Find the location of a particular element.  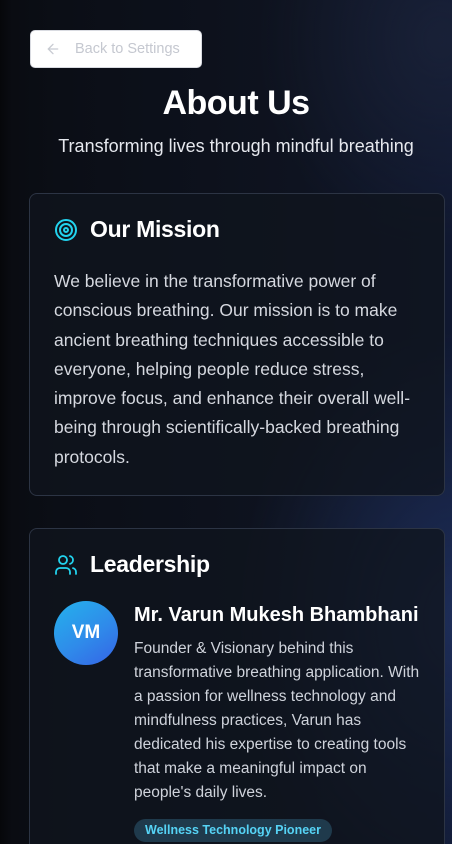

arrow-left-icon is located at coordinates (53, 49).